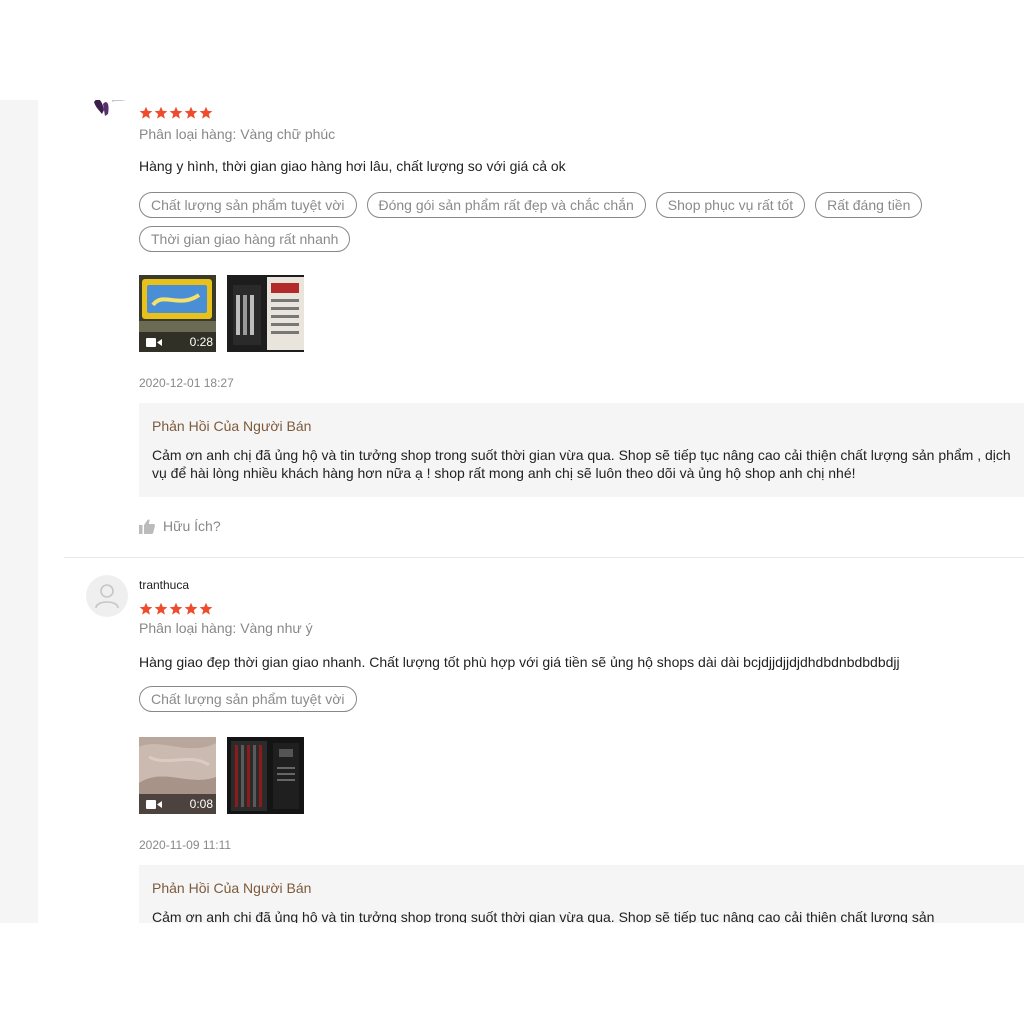 The width and height of the screenshot is (1024, 1024). What do you see at coordinates (201, 804) in the screenshot?
I see `video-duration: 0:08` at bounding box center [201, 804].